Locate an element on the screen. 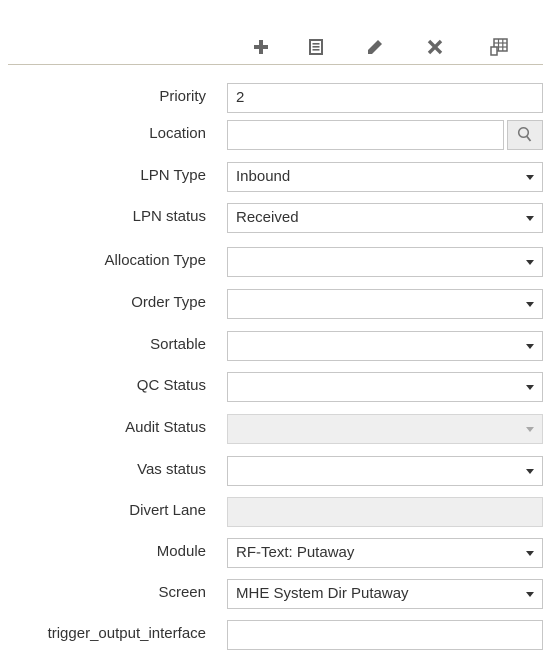 This screenshot has height=651, width=543. lpn-status-row: LPN status Received is located at coordinates (271, 217).